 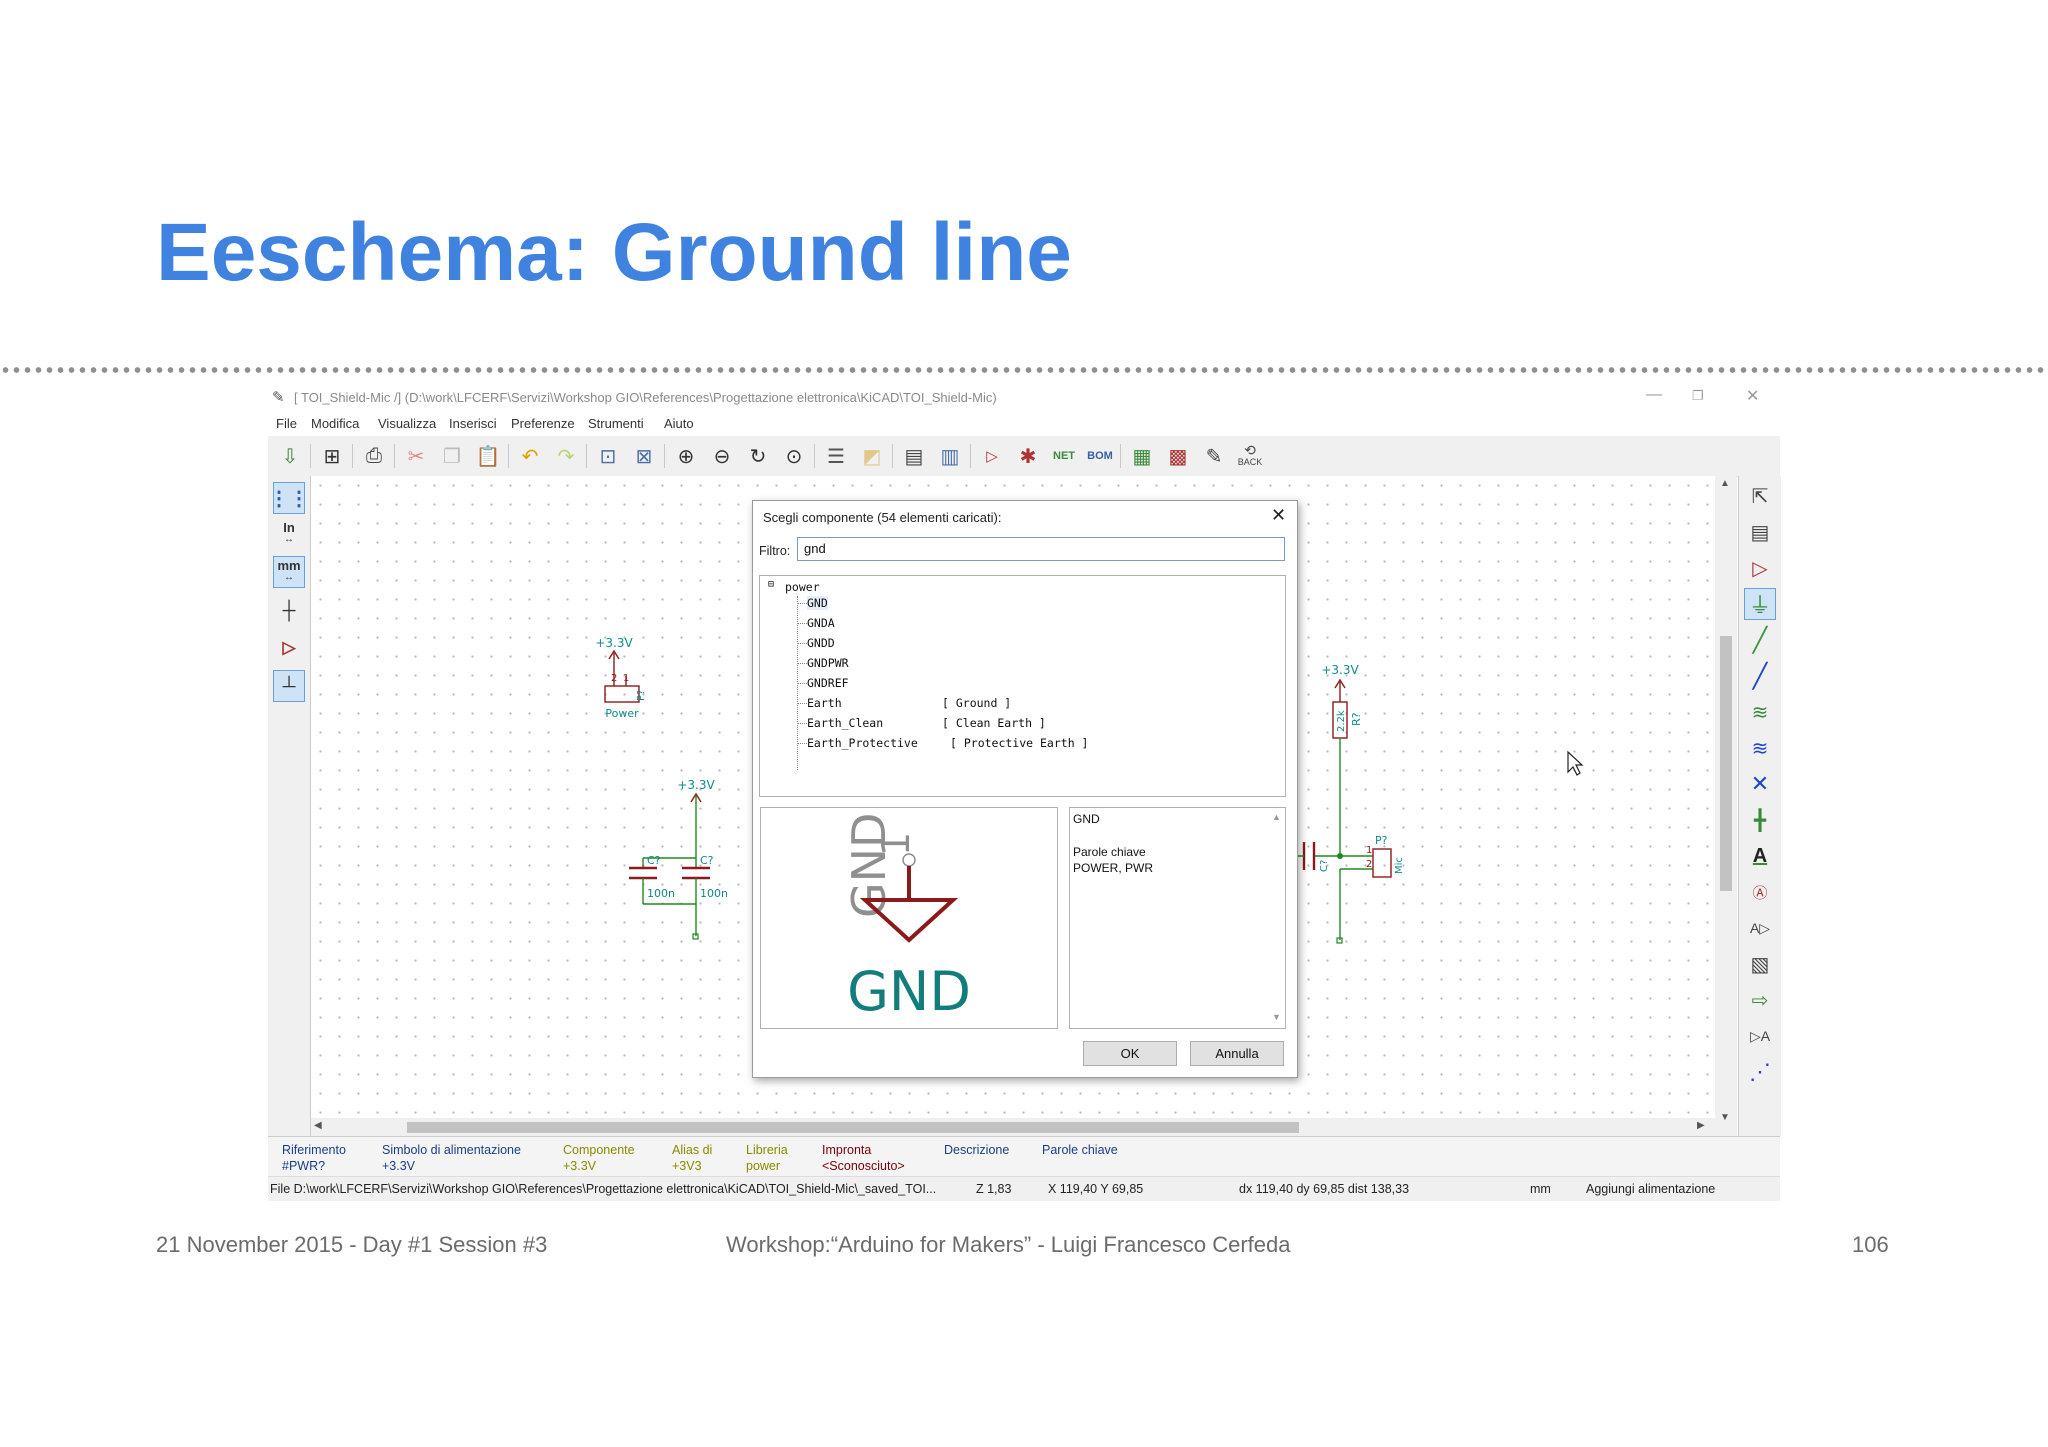 What do you see at coordinates (771, 584) in the screenshot?
I see `collapse-icon: ⊟` at bounding box center [771, 584].